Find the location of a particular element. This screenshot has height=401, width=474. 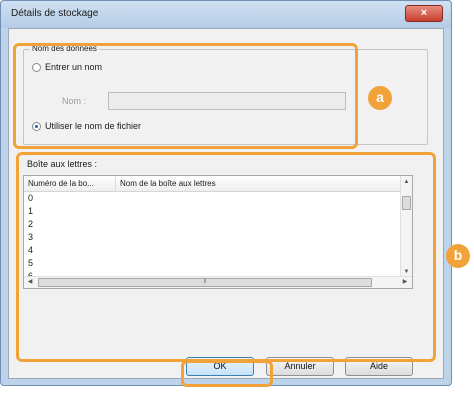

ok-button-highlight is located at coordinates (227, 373).